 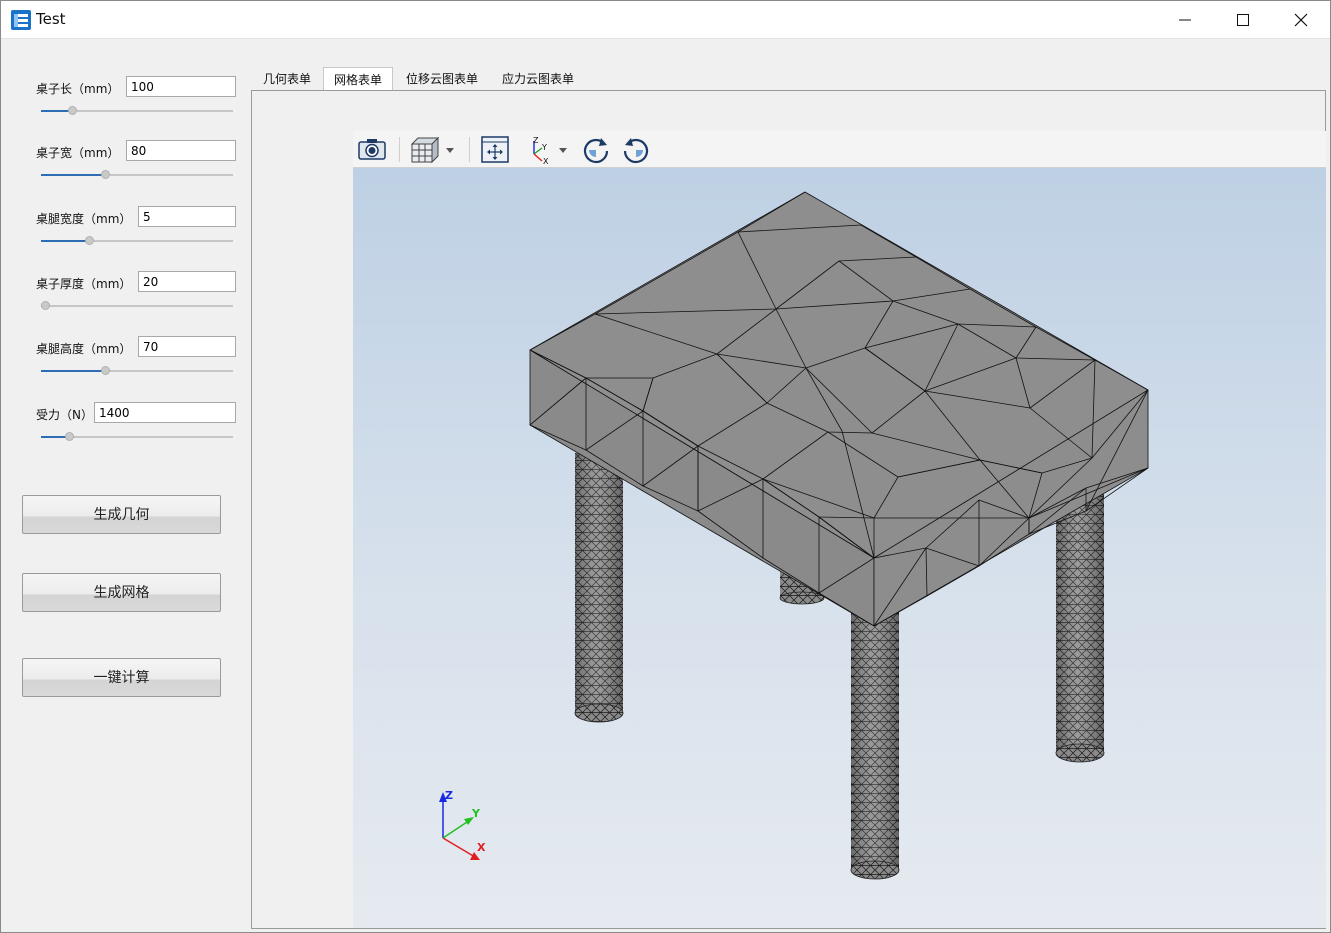 What do you see at coordinates (187, 346) in the screenshot?
I see `leg-height-input` at bounding box center [187, 346].